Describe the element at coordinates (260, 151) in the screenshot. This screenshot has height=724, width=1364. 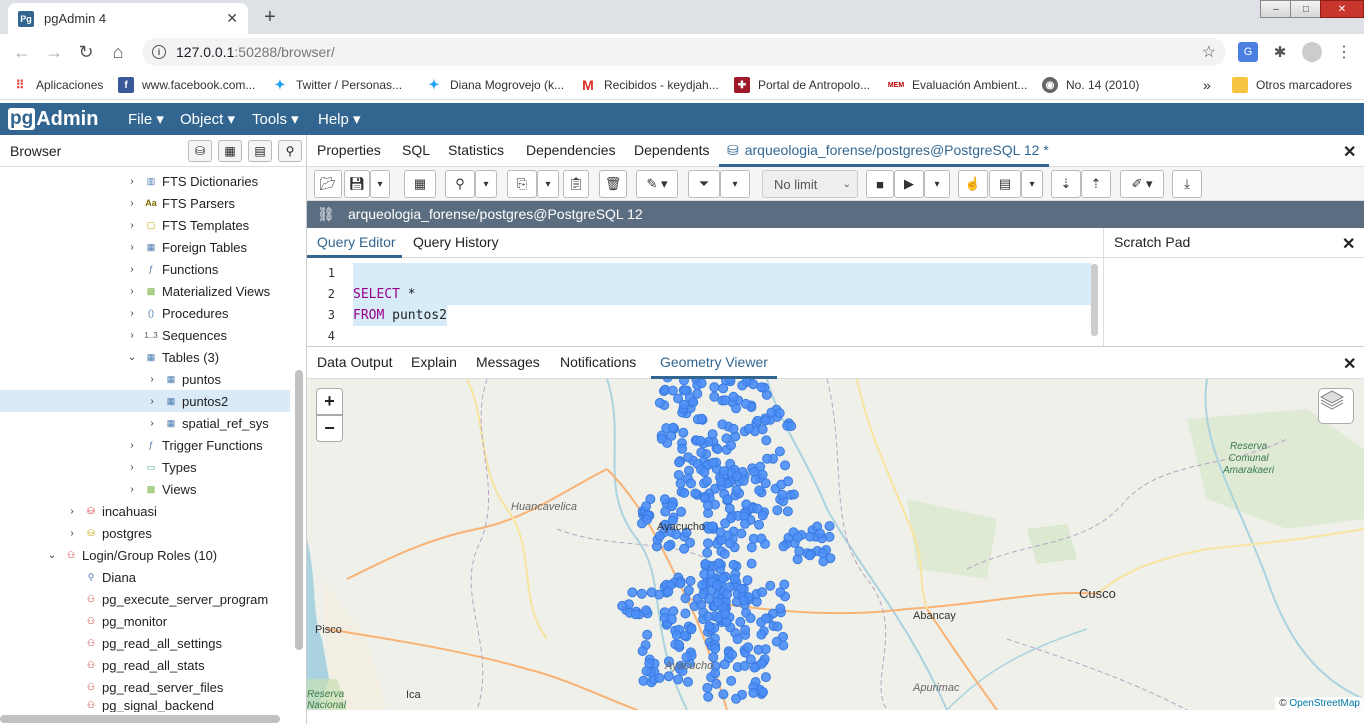
I see `filtered-rows-icon: ▤` at that location.